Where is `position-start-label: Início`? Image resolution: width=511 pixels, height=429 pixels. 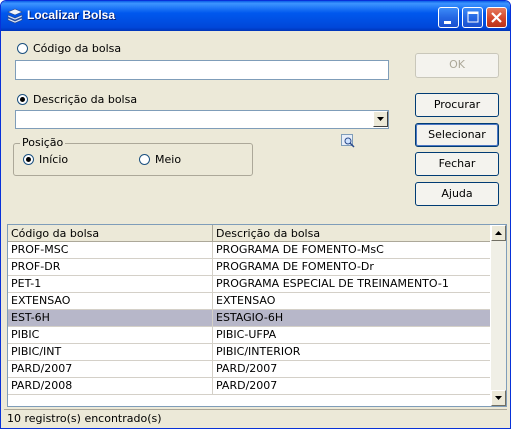 position-start-label: Início is located at coordinates (54, 159).